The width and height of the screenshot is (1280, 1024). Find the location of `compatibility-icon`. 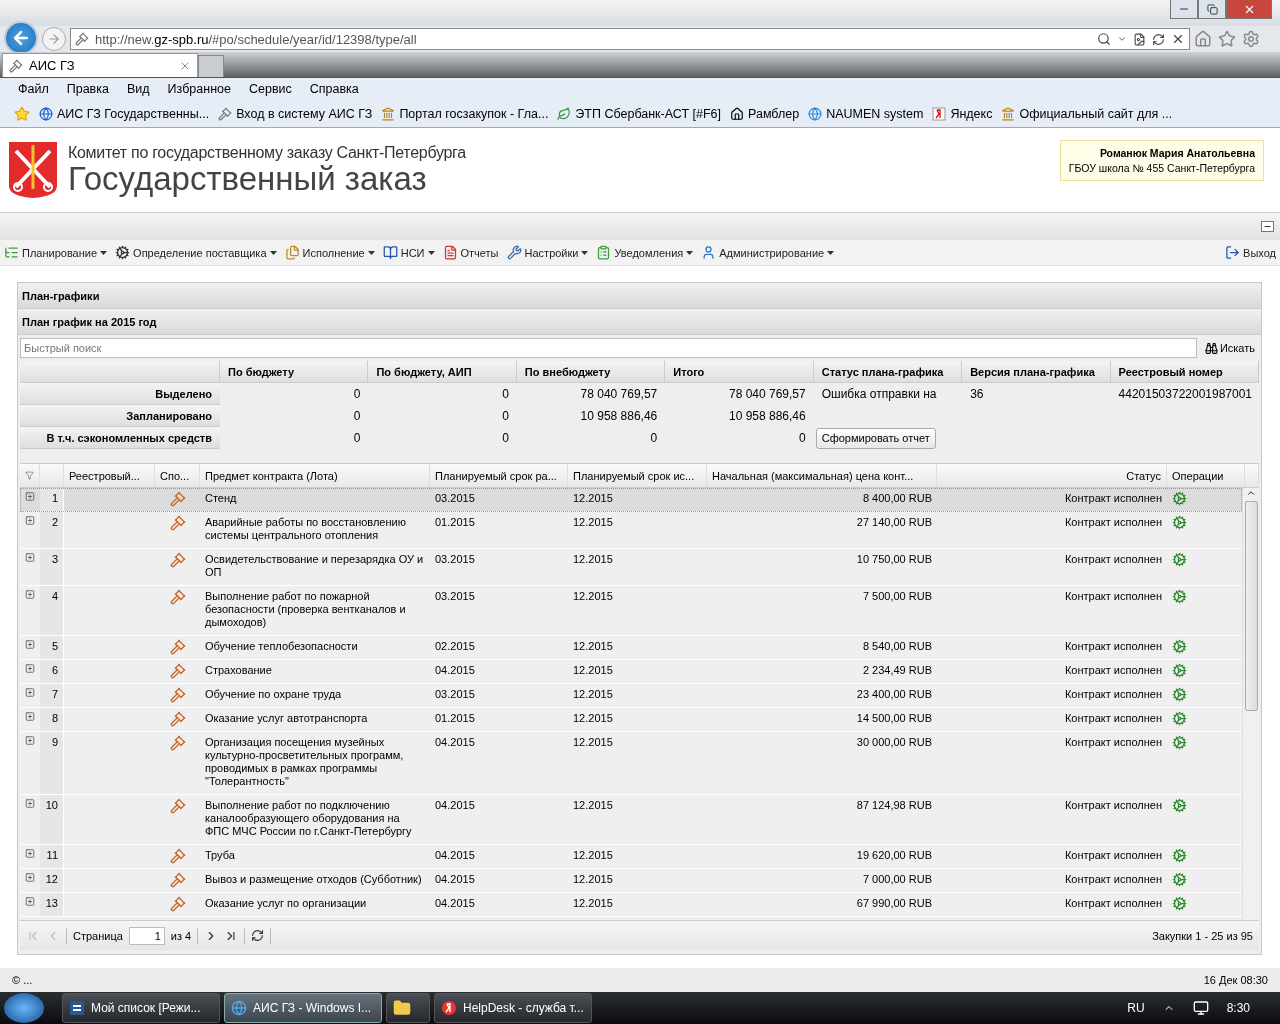

compatibility-icon is located at coordinates (1139, 39).